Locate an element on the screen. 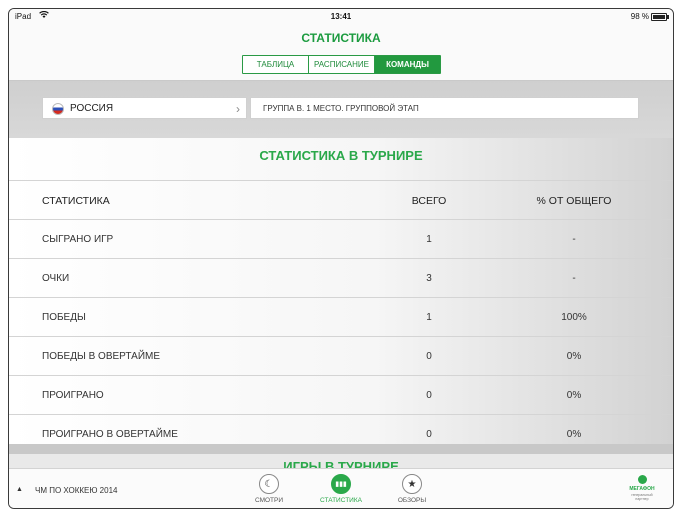  moon-icon: ☾ is located at coordinates (269, 484).